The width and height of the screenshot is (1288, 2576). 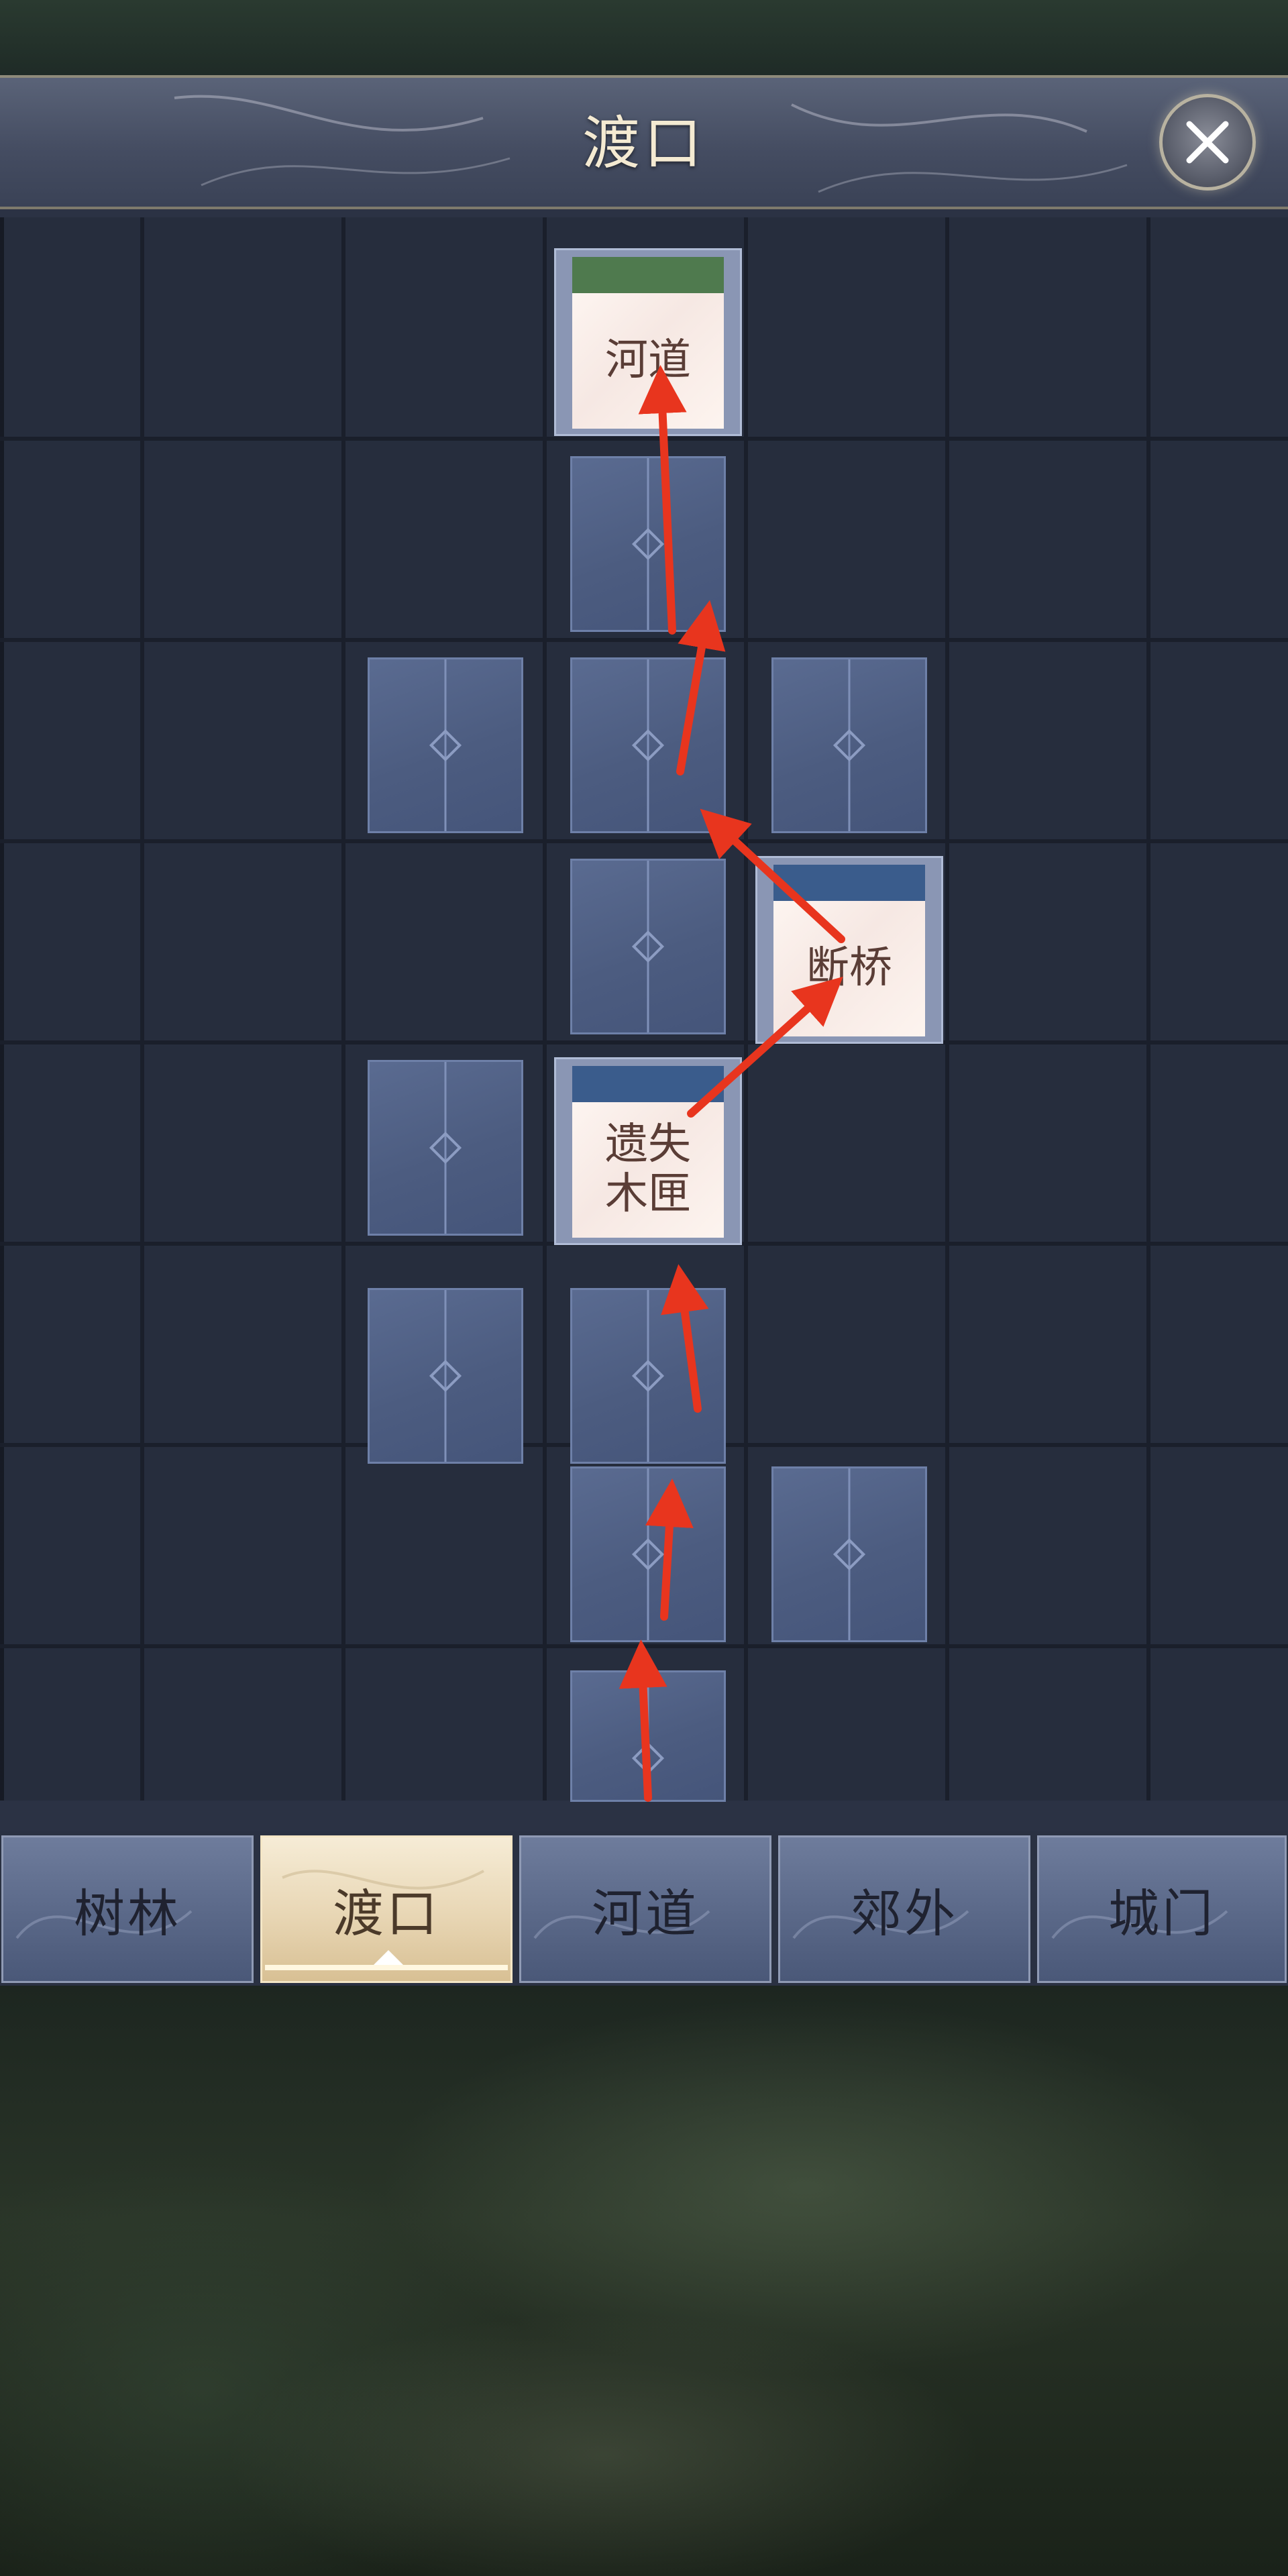 I want to click on tab-label: 城门, so click(x=1162, y=1913).